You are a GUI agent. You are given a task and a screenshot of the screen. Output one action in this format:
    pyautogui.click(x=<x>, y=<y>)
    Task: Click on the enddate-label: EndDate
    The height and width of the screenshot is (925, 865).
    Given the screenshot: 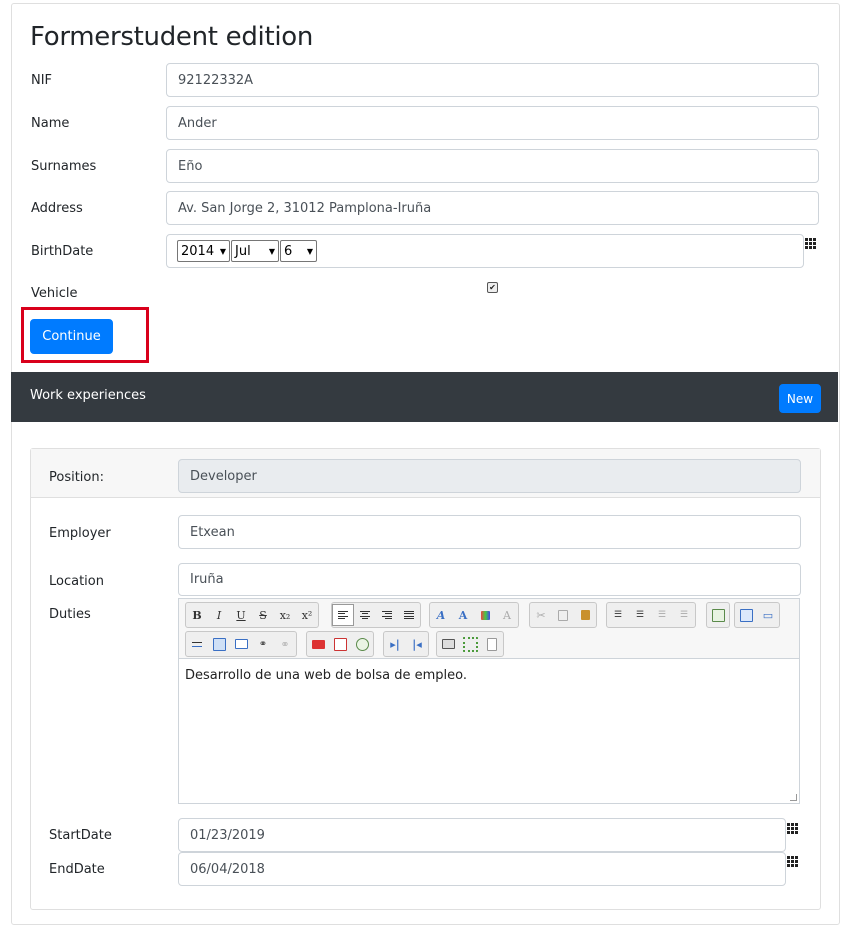 What is the action you would take?
    pyautogui.click(x=77, y=869)
    